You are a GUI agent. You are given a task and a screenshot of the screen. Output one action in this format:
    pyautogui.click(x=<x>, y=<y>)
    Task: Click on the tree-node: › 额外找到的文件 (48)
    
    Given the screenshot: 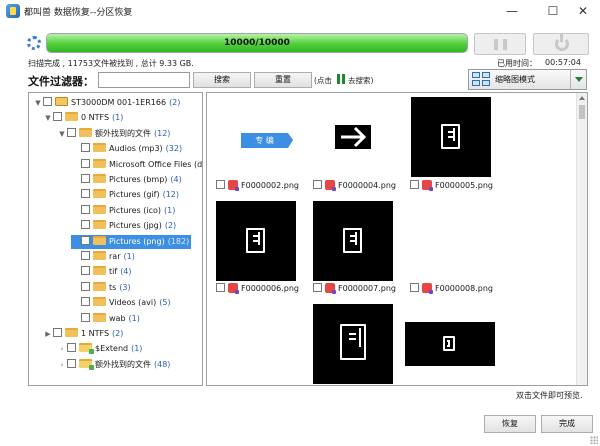 What is the action you would take?
    pyautogui.click(x=113, y=365)
    